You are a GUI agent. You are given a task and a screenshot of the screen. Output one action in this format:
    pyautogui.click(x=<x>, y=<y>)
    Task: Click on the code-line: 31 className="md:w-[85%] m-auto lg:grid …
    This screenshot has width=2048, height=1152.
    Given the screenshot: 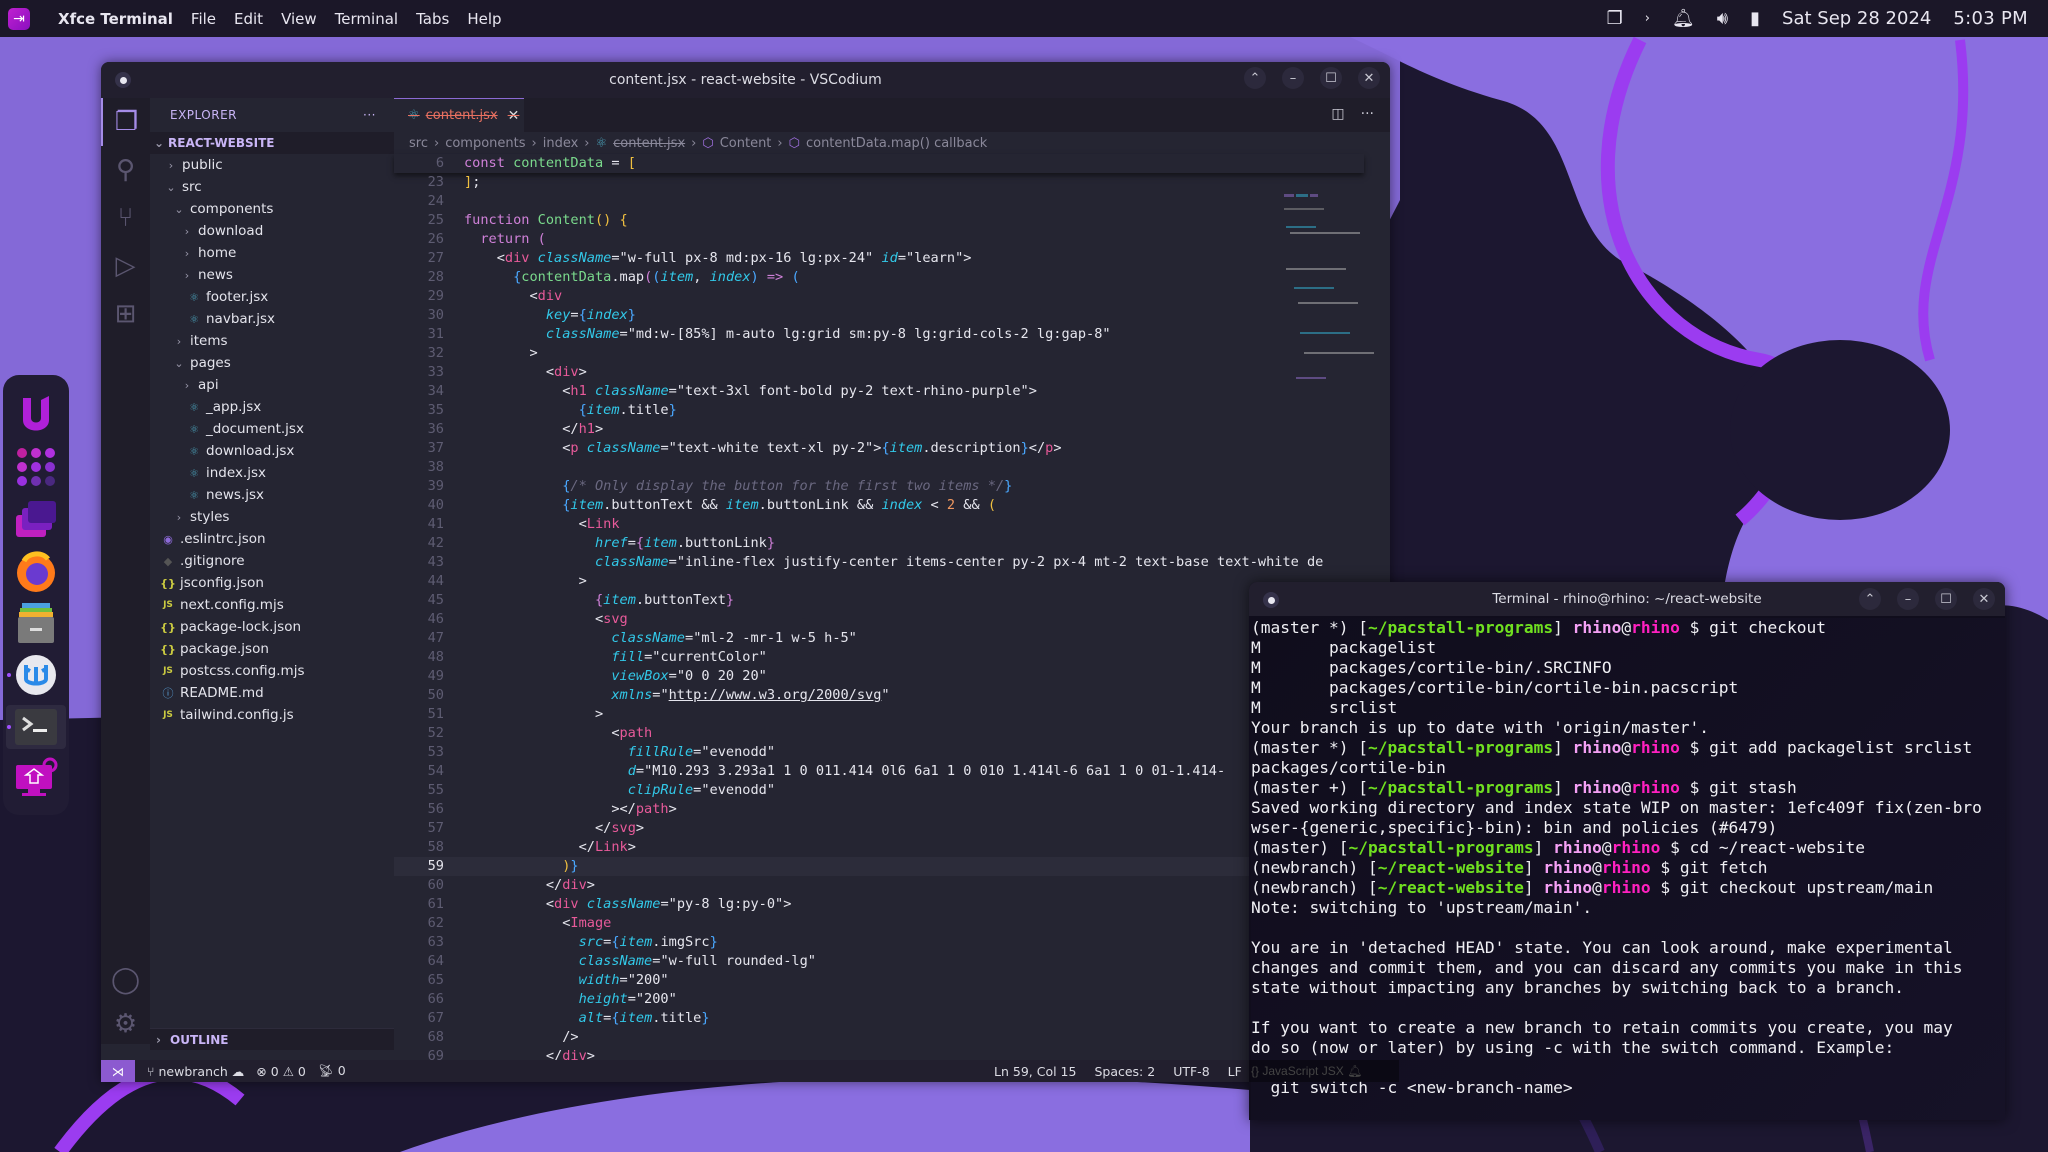 What is the action you would take?
    pyautogui.click(x=879, y=334)
    